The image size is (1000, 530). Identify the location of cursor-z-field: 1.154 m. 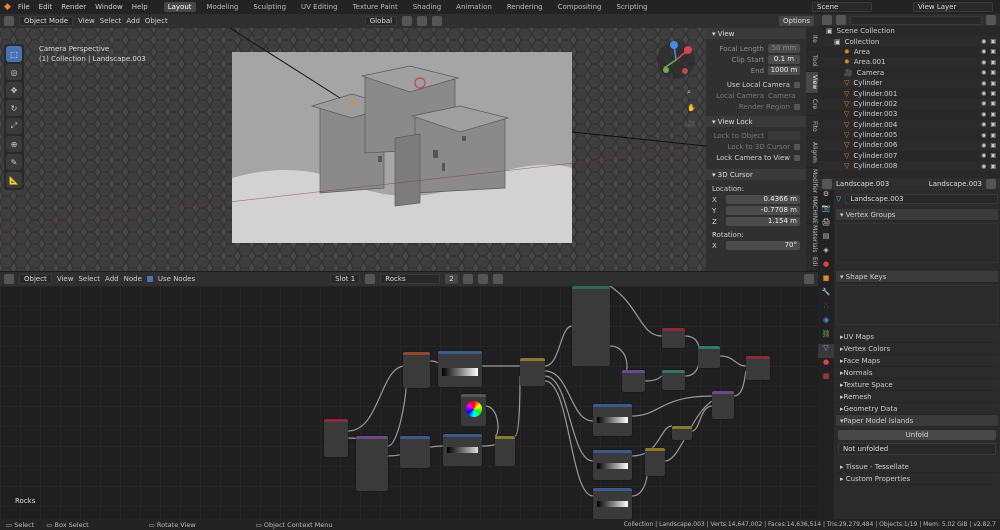
(763, 221).